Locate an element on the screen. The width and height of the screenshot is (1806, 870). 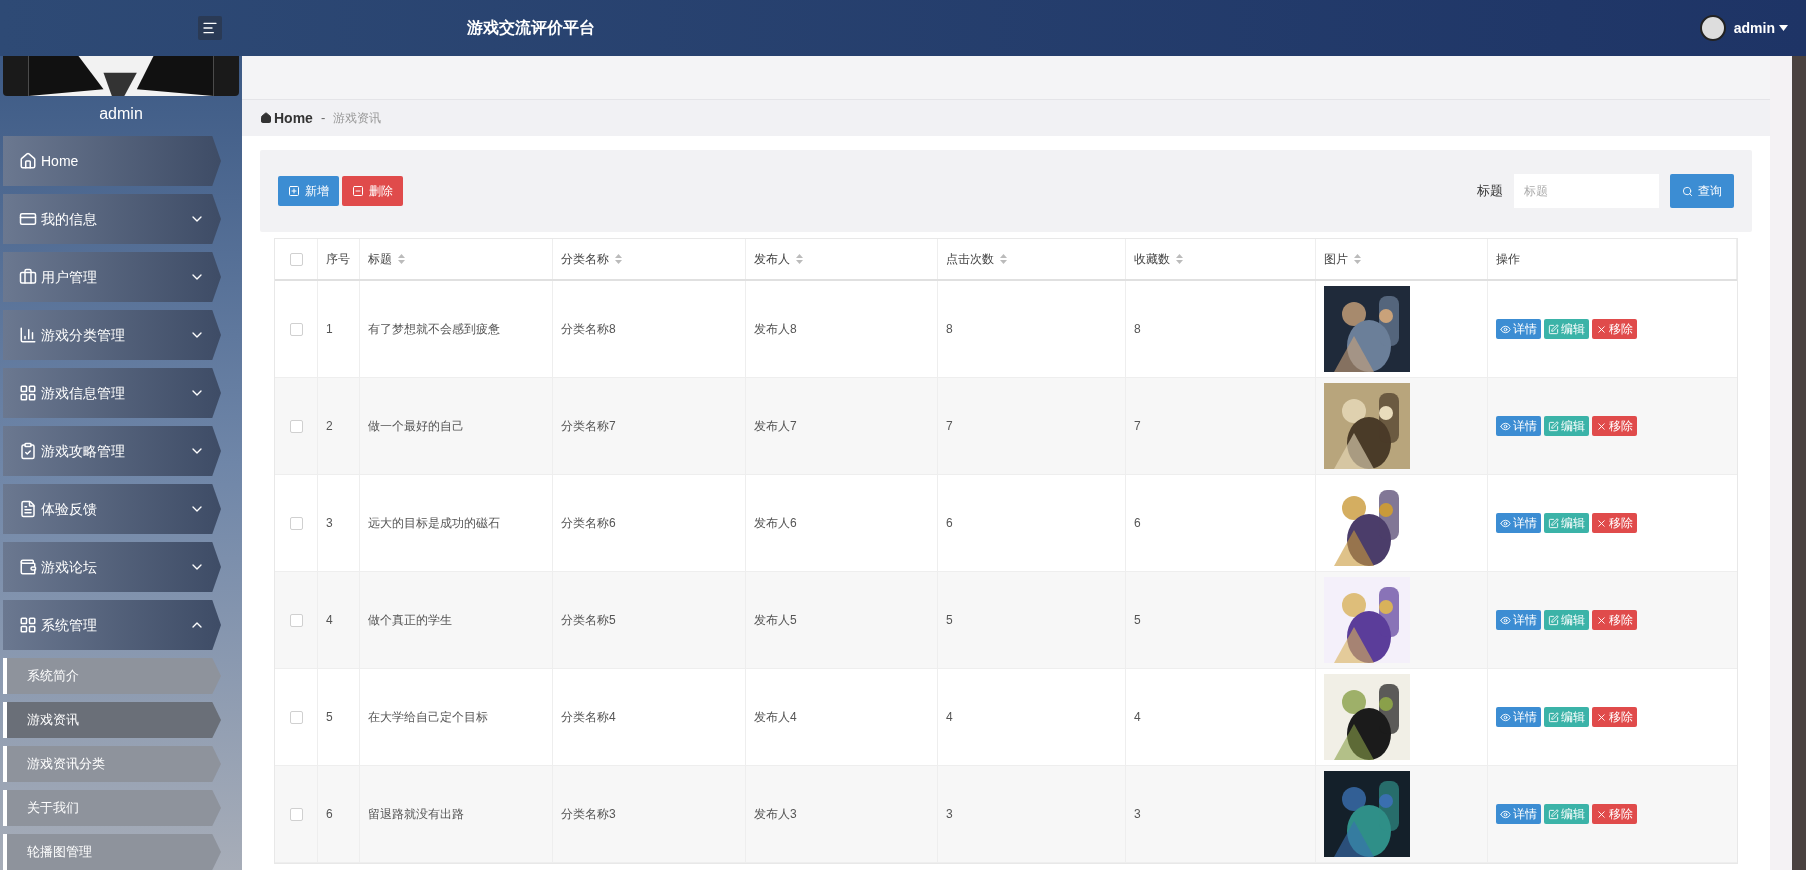
table-cell-text: 发布人6 is located at coordinates (775, 523).